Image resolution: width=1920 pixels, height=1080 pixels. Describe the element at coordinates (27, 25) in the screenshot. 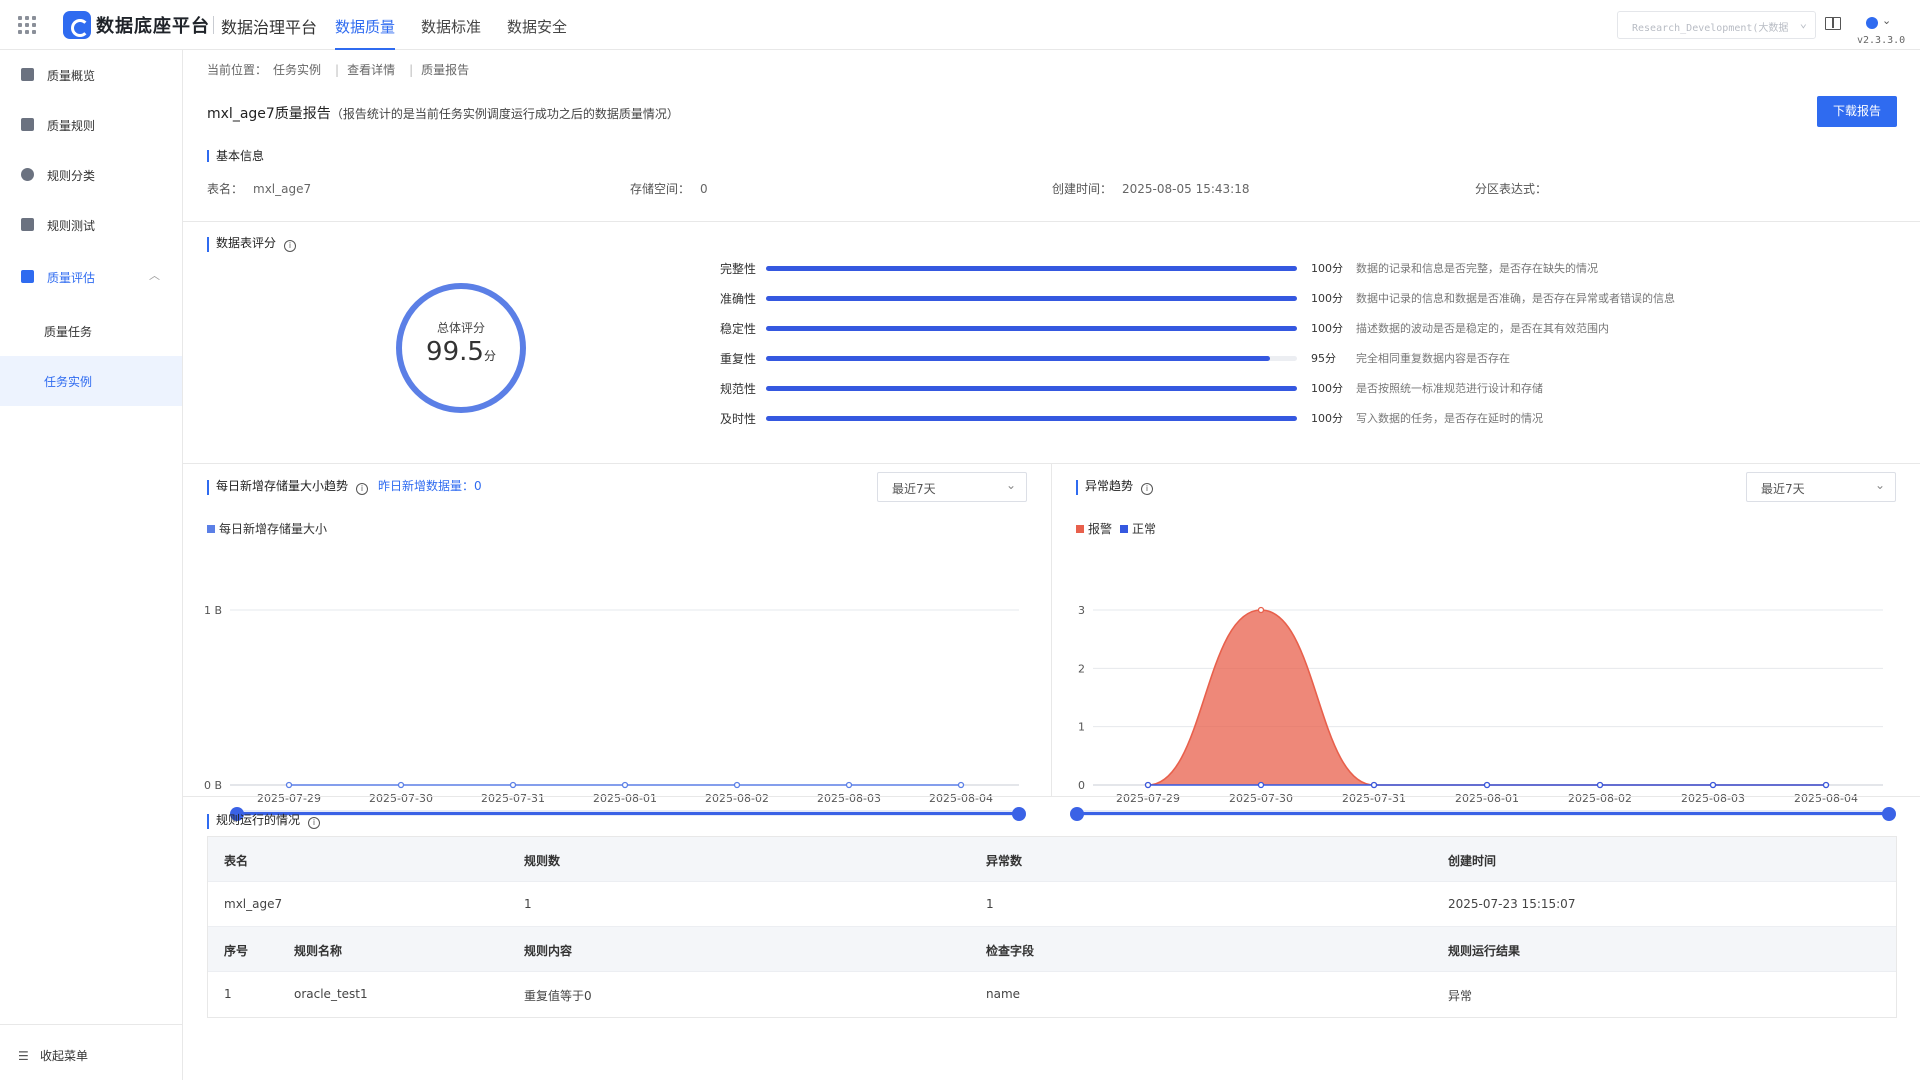

I see `app-grid-icon` at that location.